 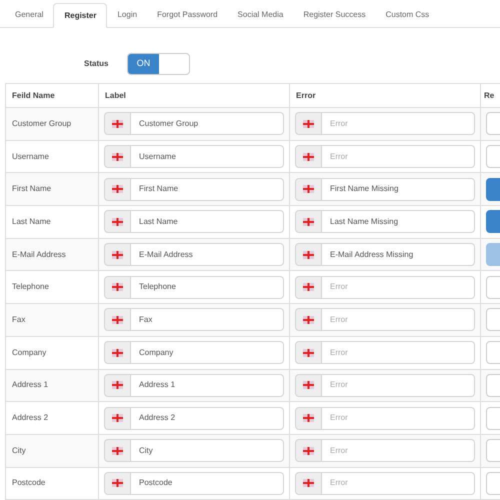 I want to click on tab: Social Media, so click(x=261, y=14).